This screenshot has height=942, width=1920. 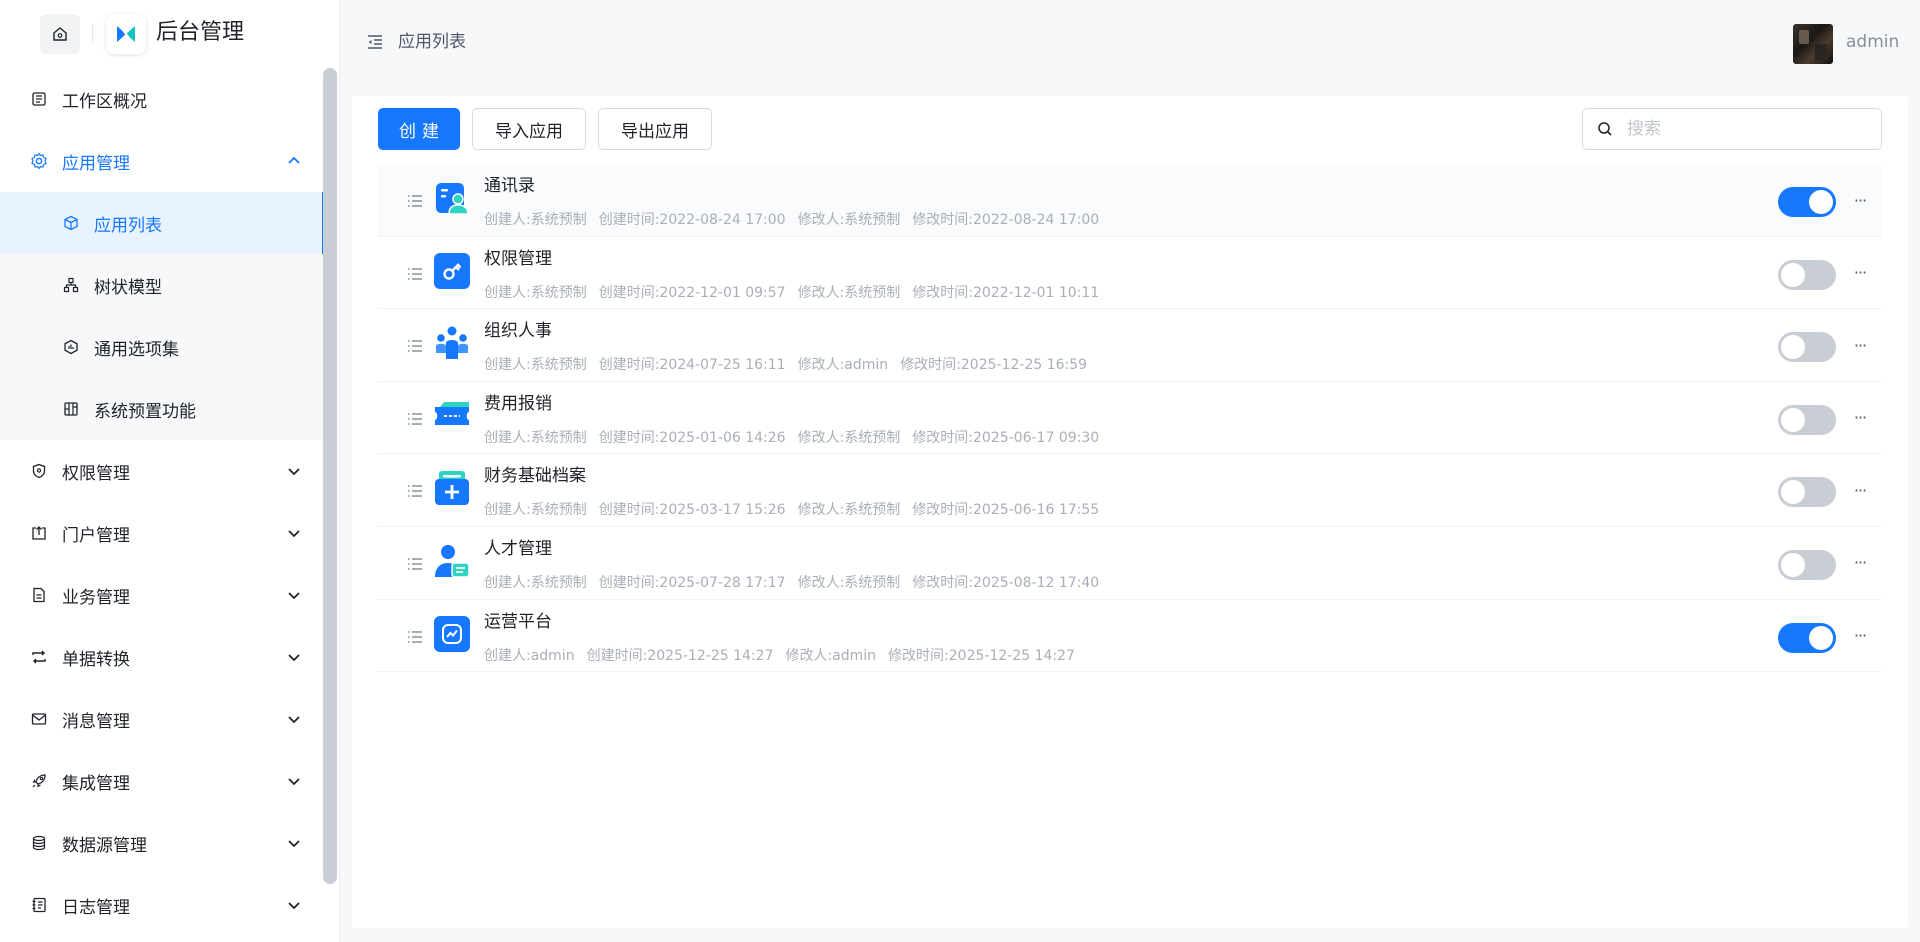 What do you see at coordinates (126, 34) in the screenshot?
I see `brand-logo-icon` at bounding box center [126, 34].